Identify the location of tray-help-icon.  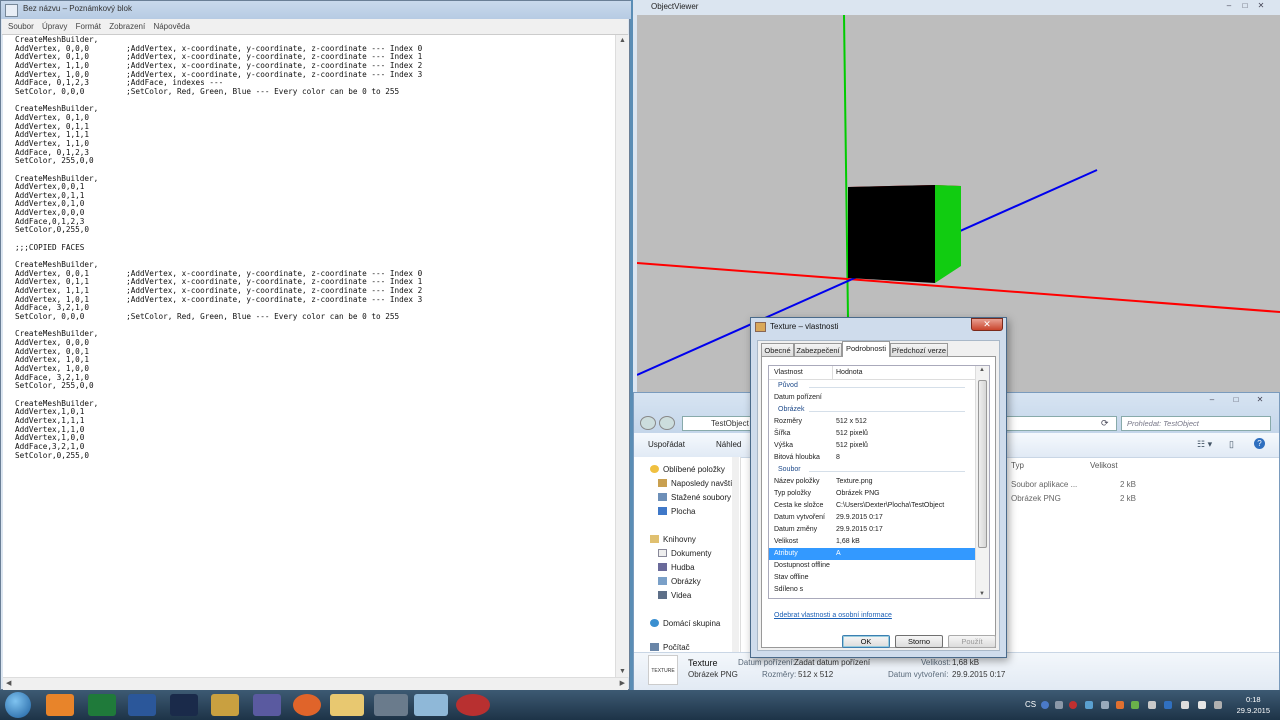
(1045, 705).